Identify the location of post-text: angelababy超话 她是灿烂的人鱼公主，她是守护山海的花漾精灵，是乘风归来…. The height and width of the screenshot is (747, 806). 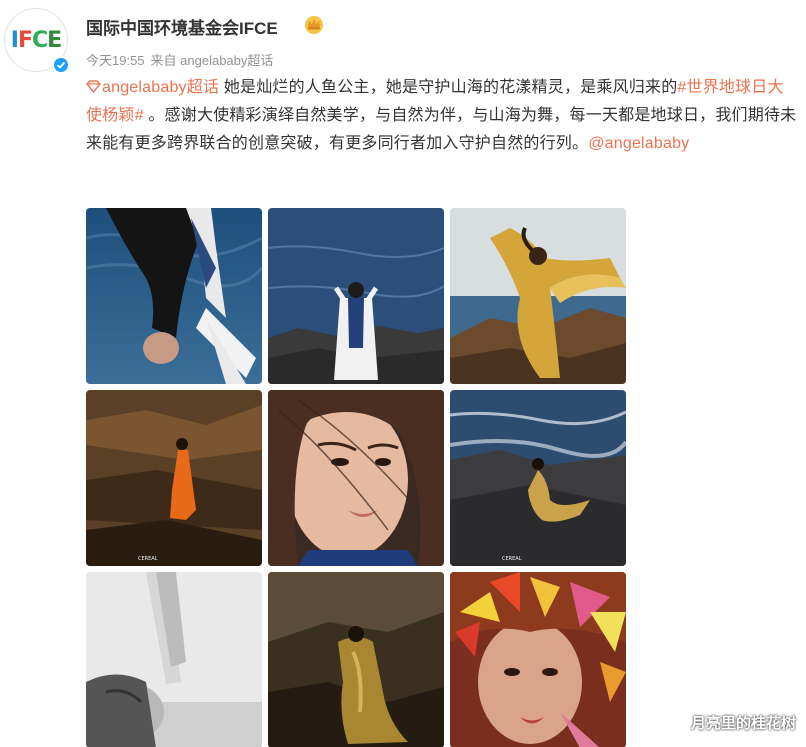
(442, 116).